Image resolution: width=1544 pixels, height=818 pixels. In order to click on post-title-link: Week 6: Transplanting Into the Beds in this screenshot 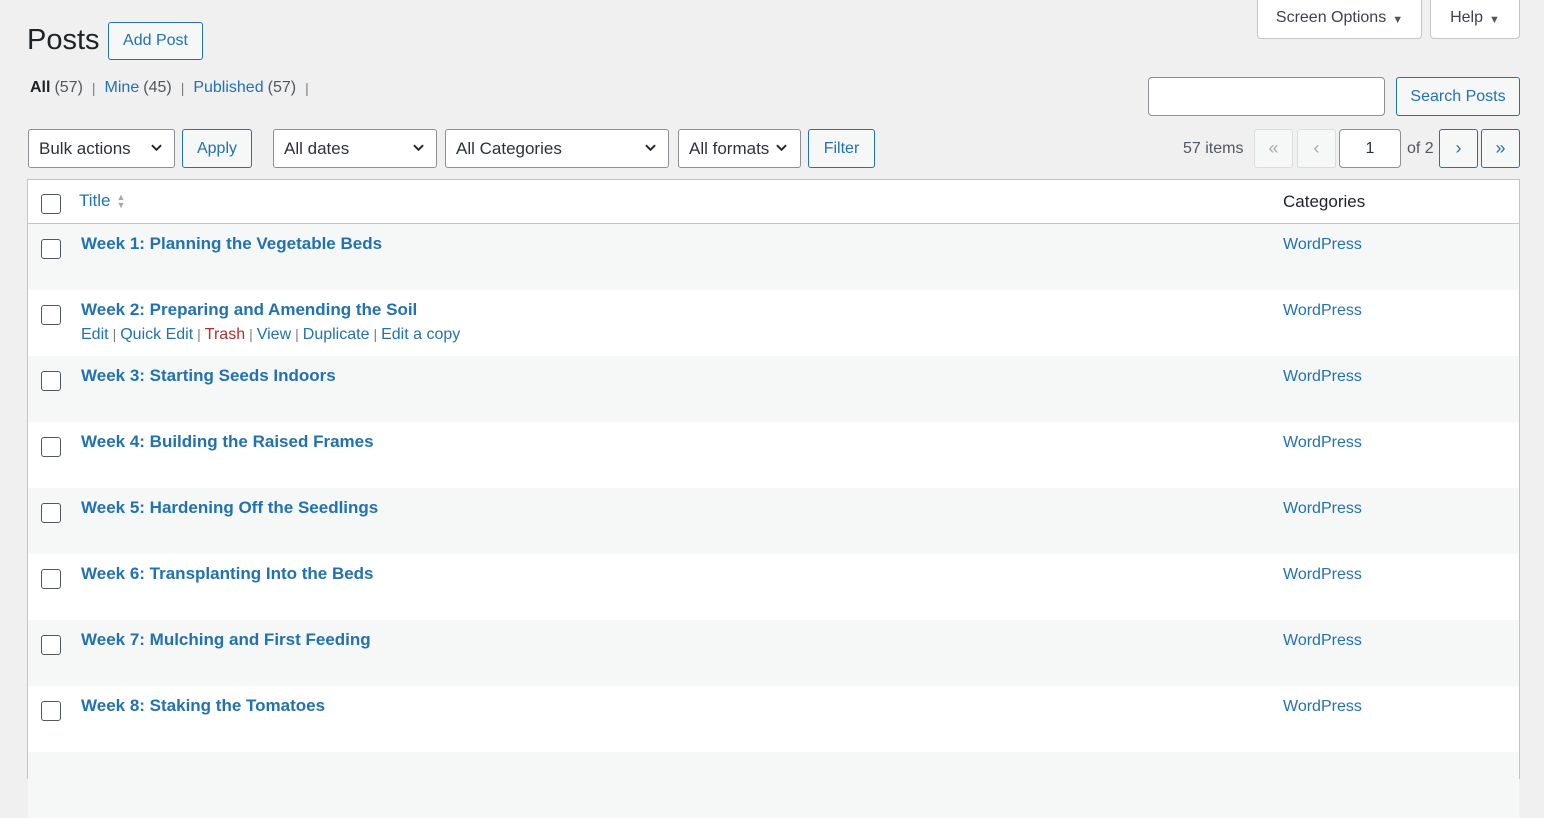, I will do `click(227, 574)`.